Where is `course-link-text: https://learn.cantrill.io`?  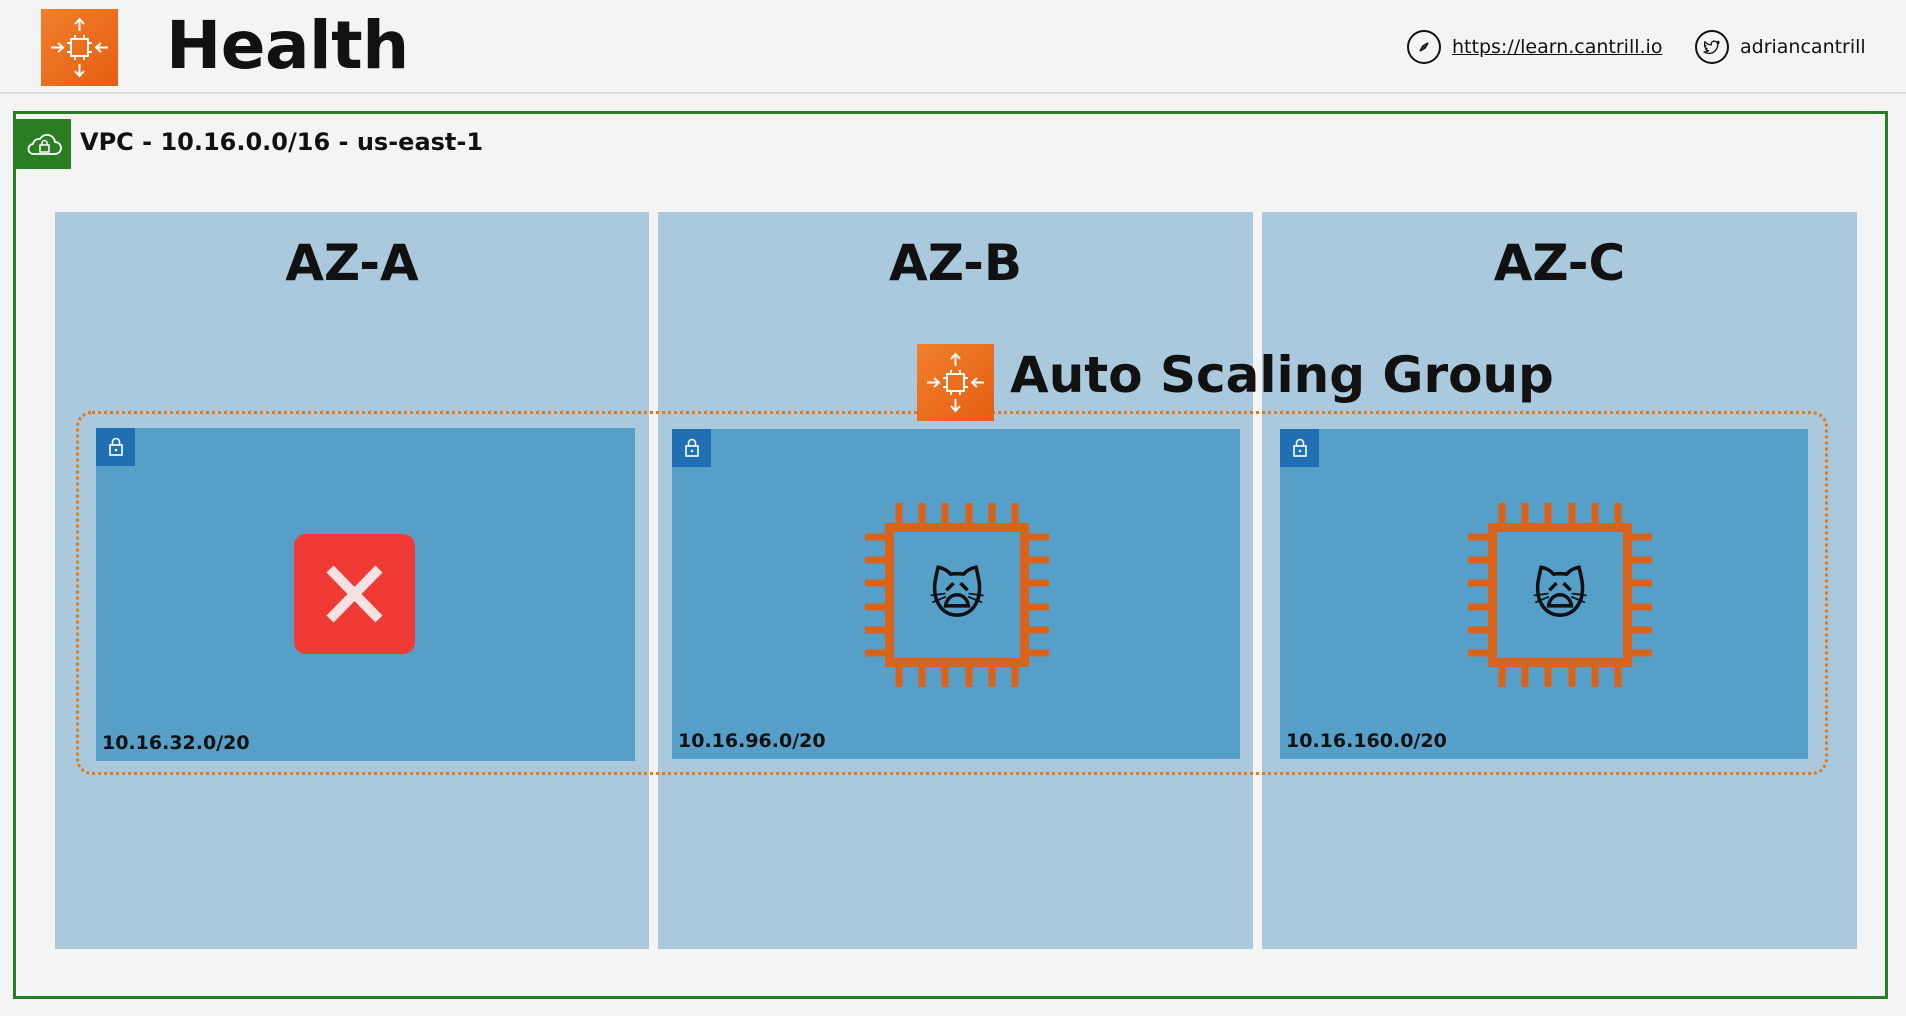
course-link-text: https://learn.cantrill.io is located at coordinates (1557, 47).